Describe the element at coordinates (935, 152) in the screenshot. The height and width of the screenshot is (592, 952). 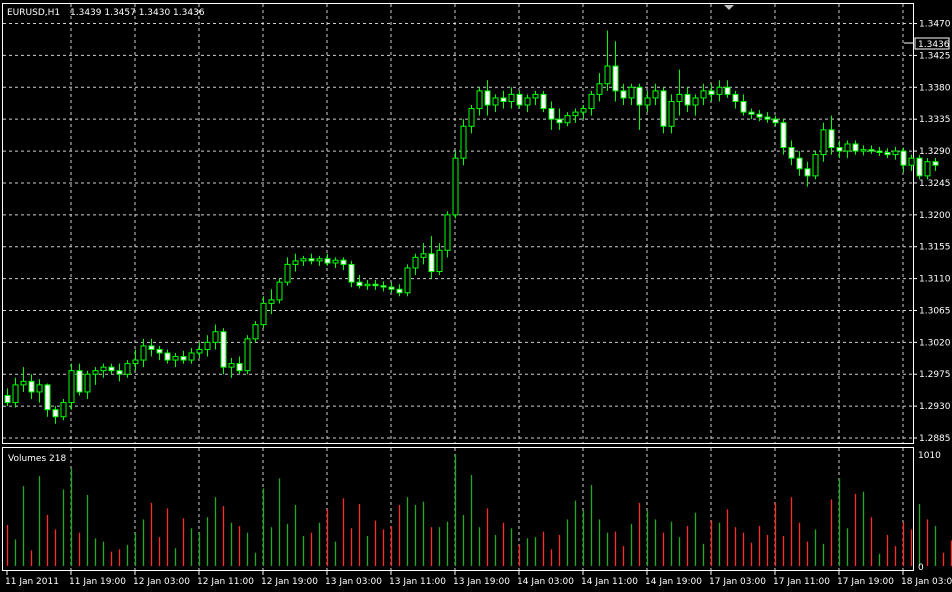
I see `price-tick-label: 1.3290` at that location.